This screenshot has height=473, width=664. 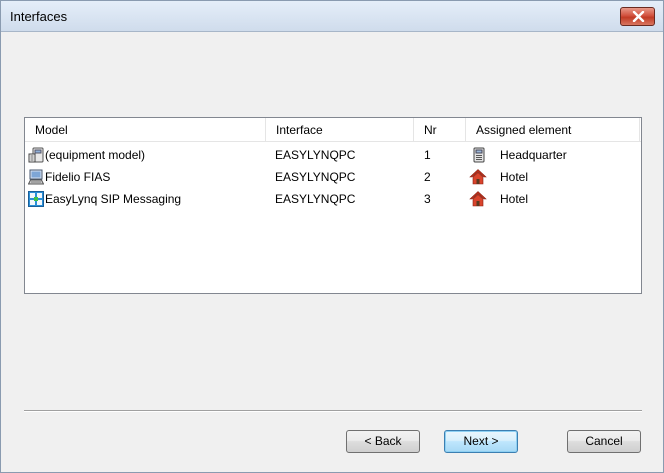 I want to click on divider, so click(x=333, y=411).